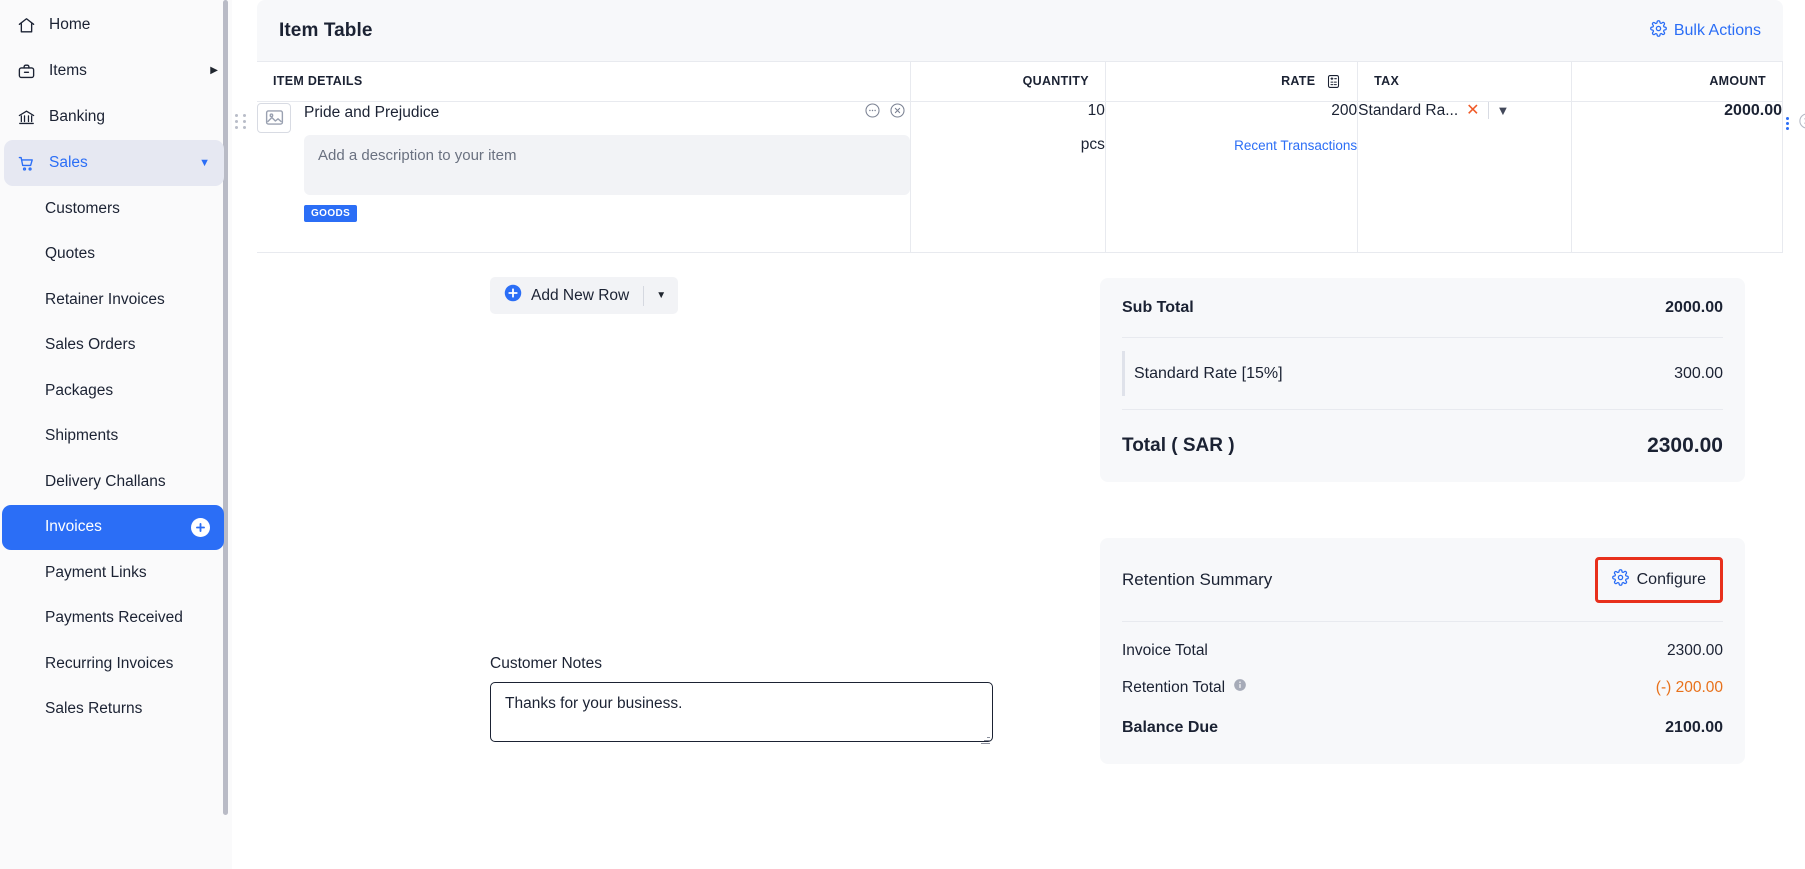  I want to click on configure-button: Configure, so click(1658, 579).